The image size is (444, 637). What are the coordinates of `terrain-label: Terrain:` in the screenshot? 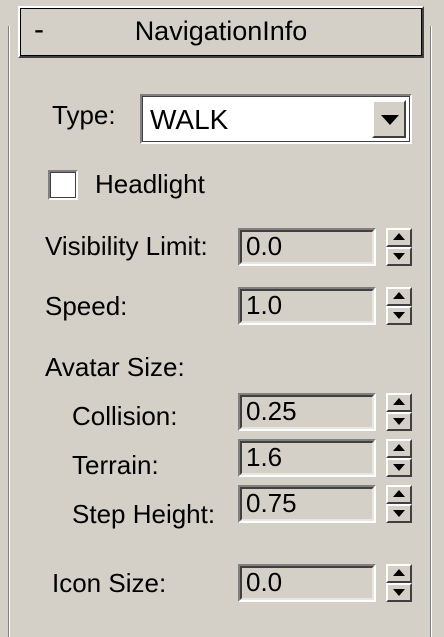 It's located at (115, 465).